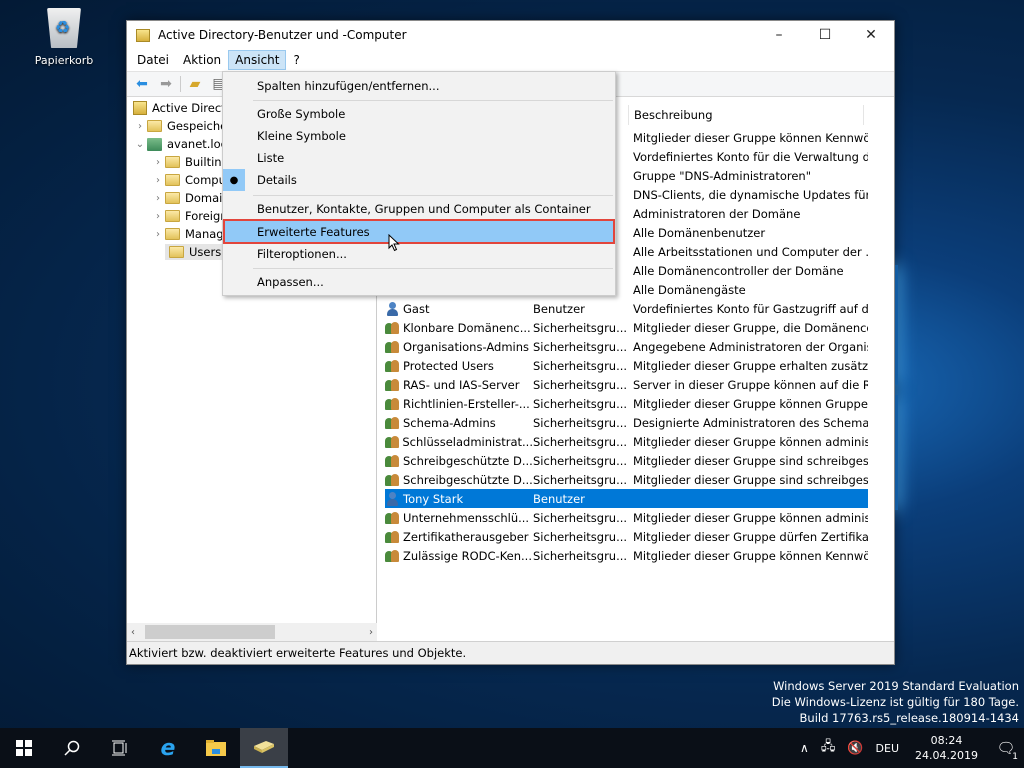 This screenshot has height=768, width=1024. What do you see at coordinates (419, 114) in the screenshot?
I see `menu-item-large-icons: Große Symbole` at bounding box center [419, 114].